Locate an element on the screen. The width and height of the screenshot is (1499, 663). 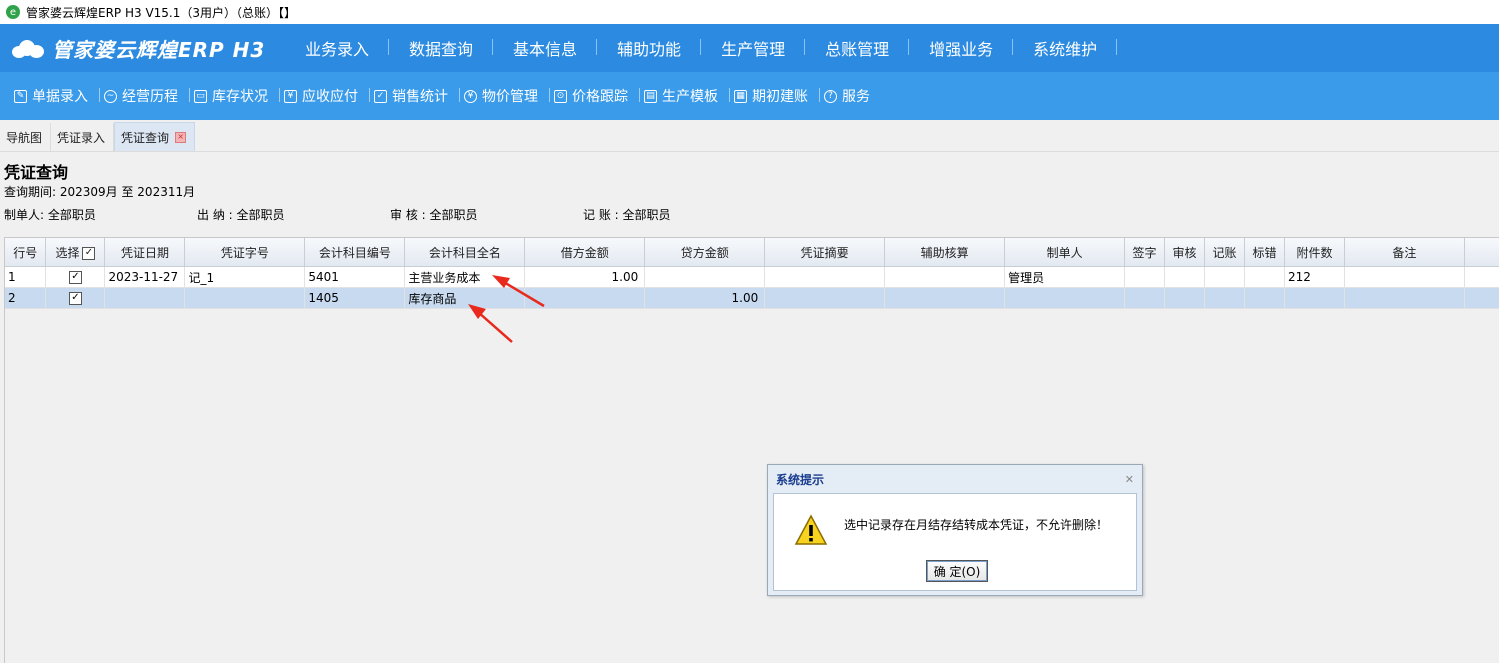
column-header-label: 凭证摘要 is located at coordinates (824, 252).